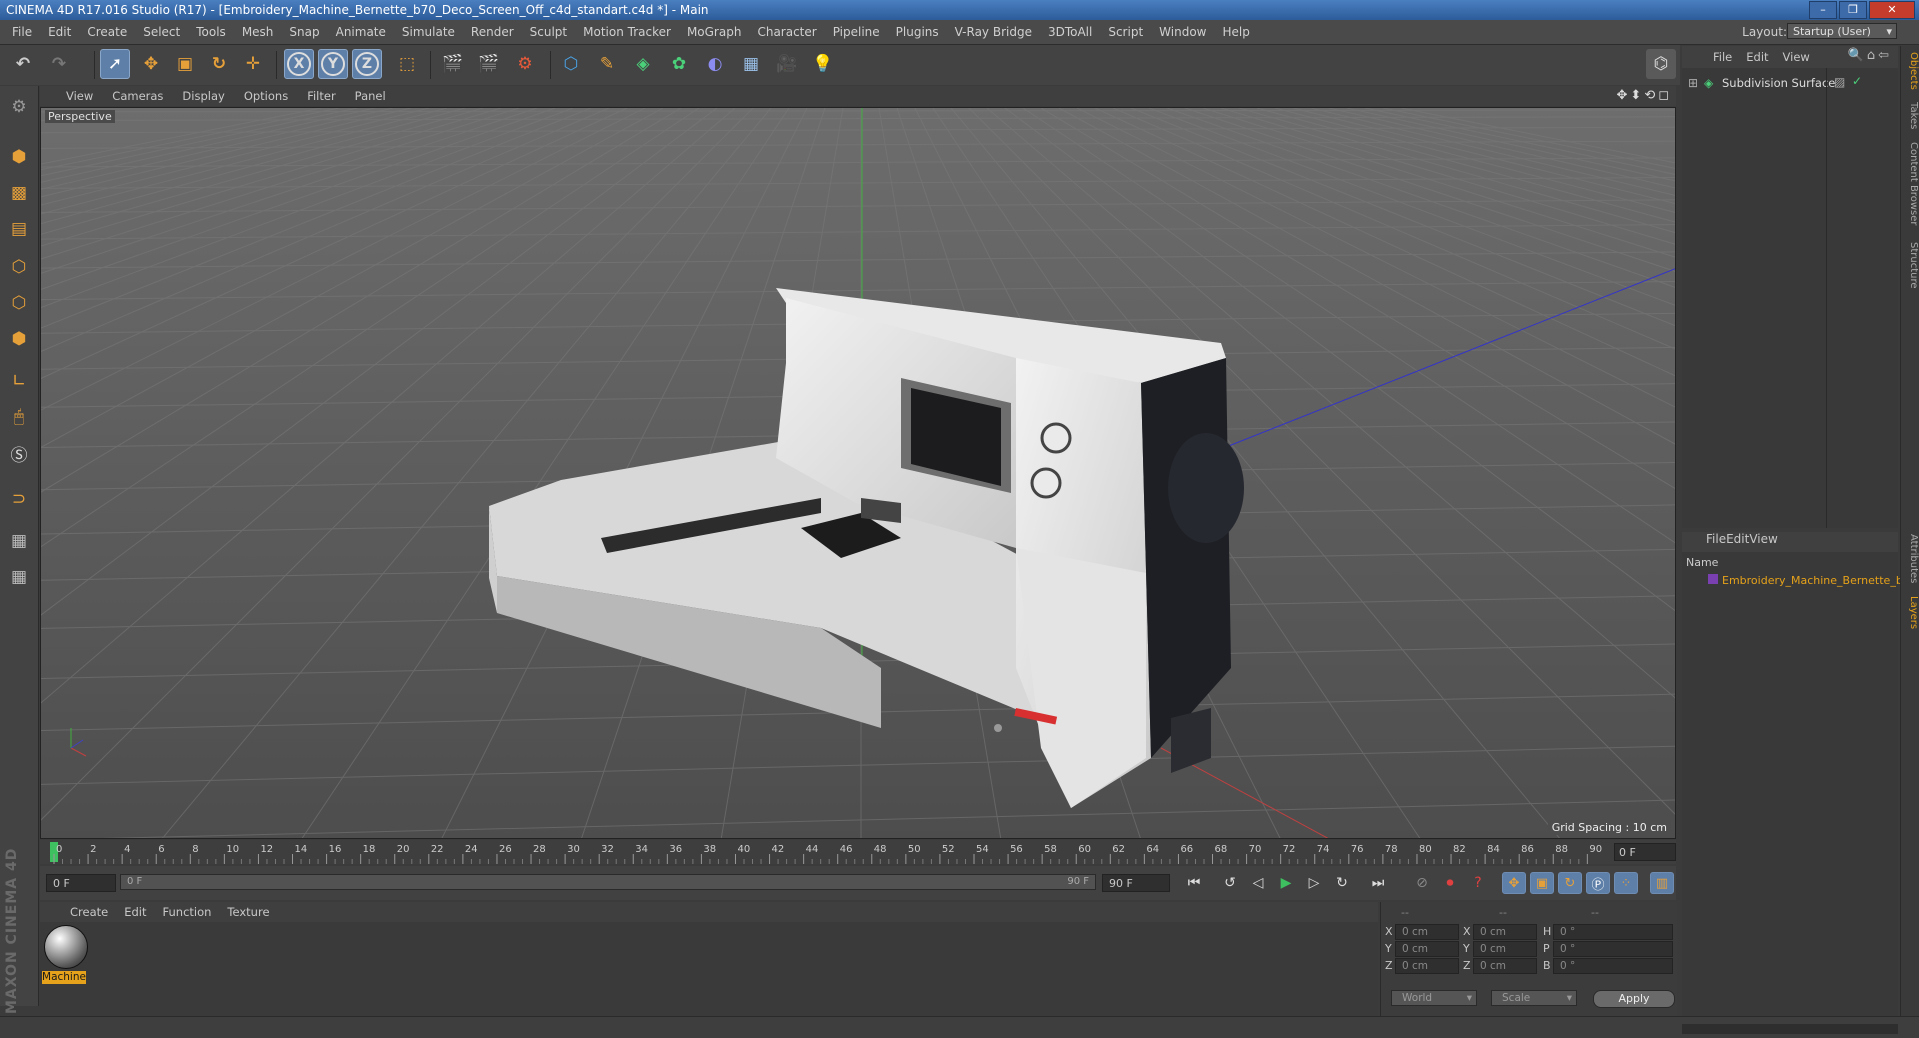  What do you see at coordinates (1823, 10) in the screenshot?
I see `minimize-button: –` at bounding box center [1823, 10].